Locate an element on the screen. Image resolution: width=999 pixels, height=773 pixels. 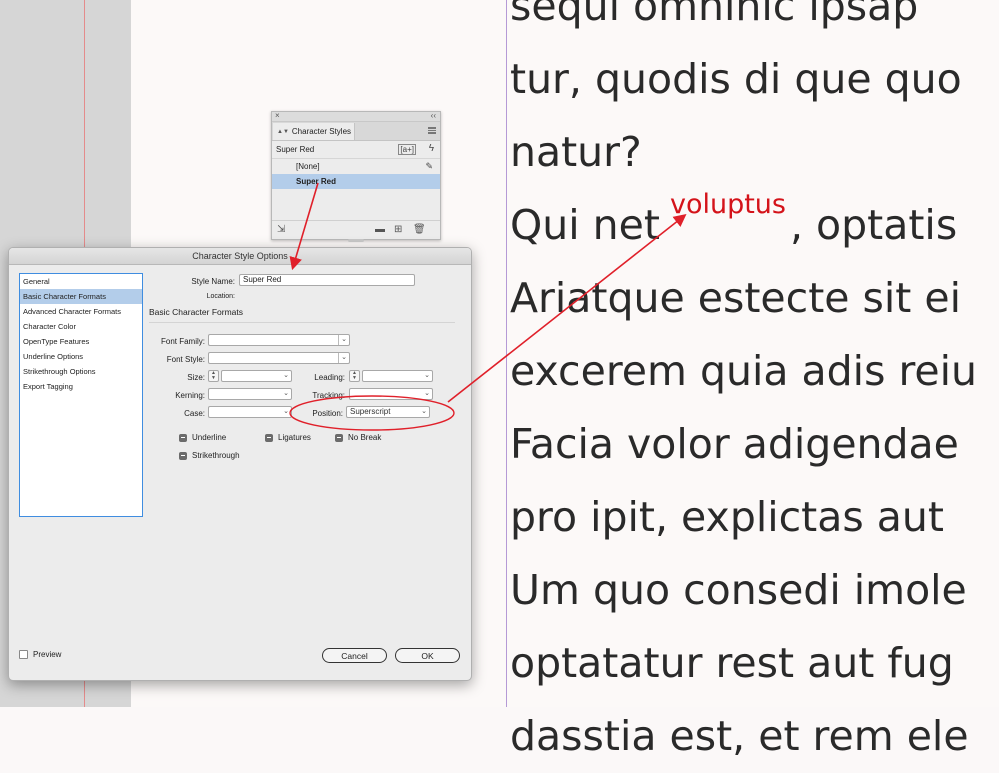
style-name-label: Style Name: is located at coordinates (213, 281).